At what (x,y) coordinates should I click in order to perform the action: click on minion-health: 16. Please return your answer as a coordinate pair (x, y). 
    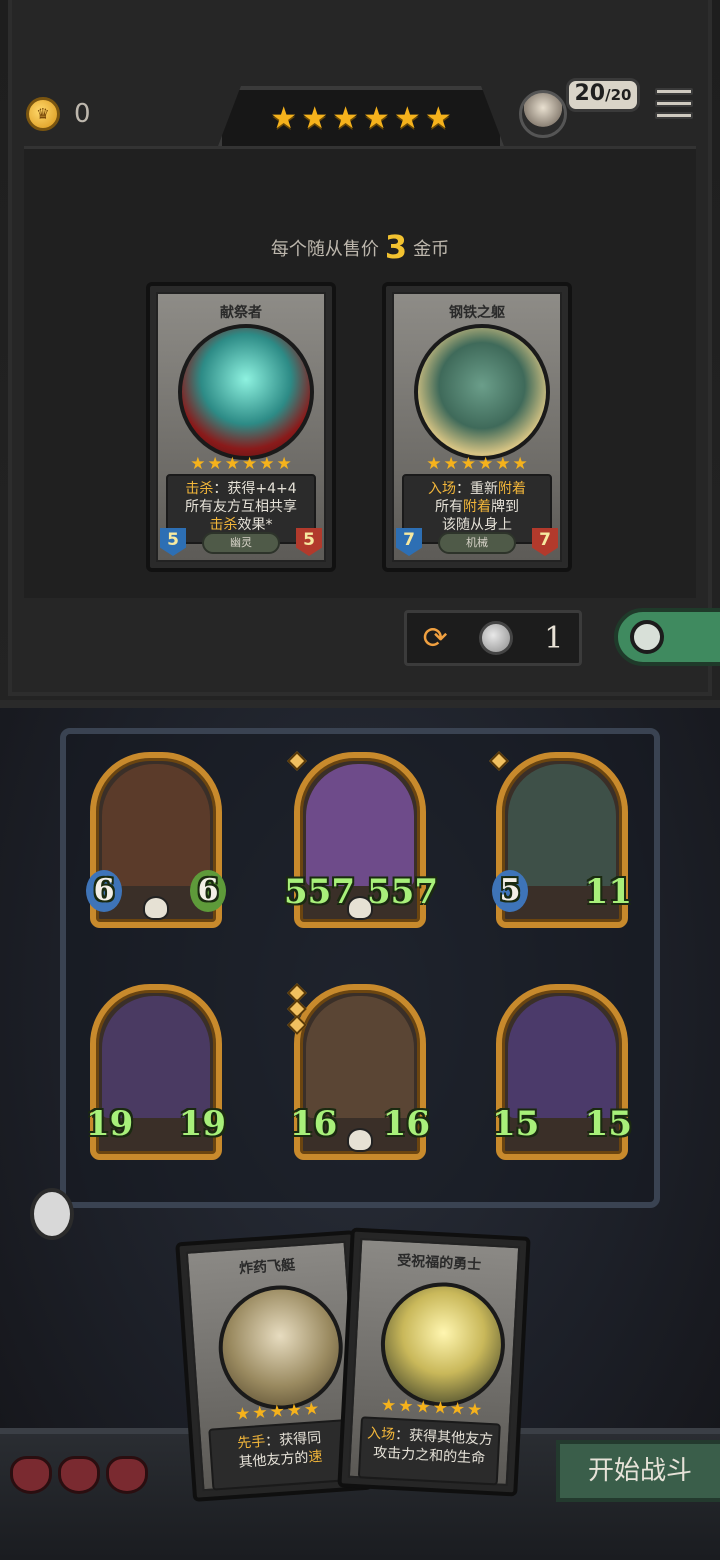
    Looking at the image, I should click on (406, 1124).